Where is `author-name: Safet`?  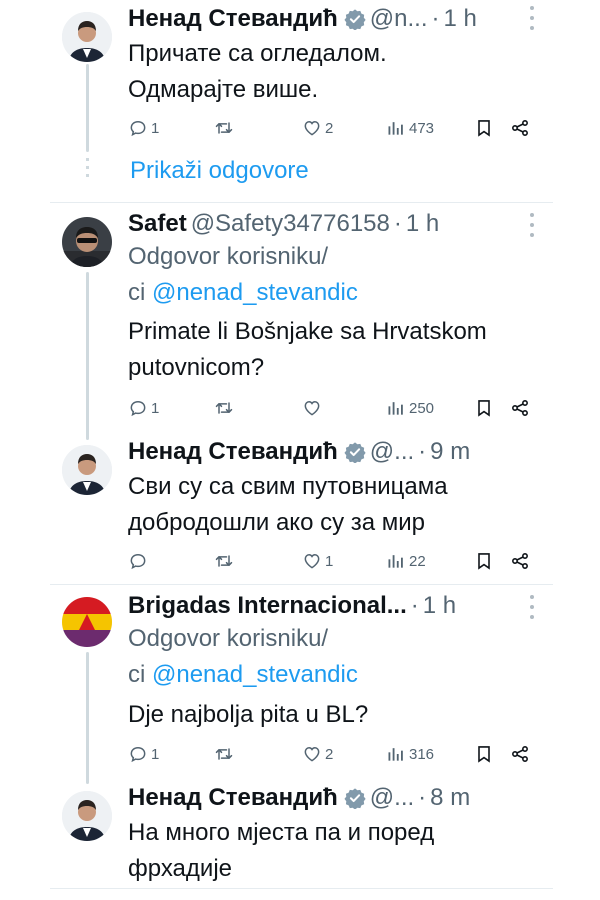 author-name: Safet is located at coordinates (157, 224).